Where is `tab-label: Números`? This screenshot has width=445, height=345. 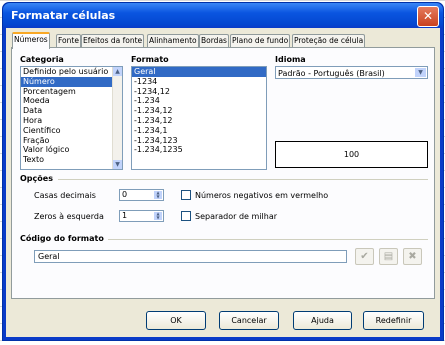
tab-label: Números is located at coordinates (31, 39).